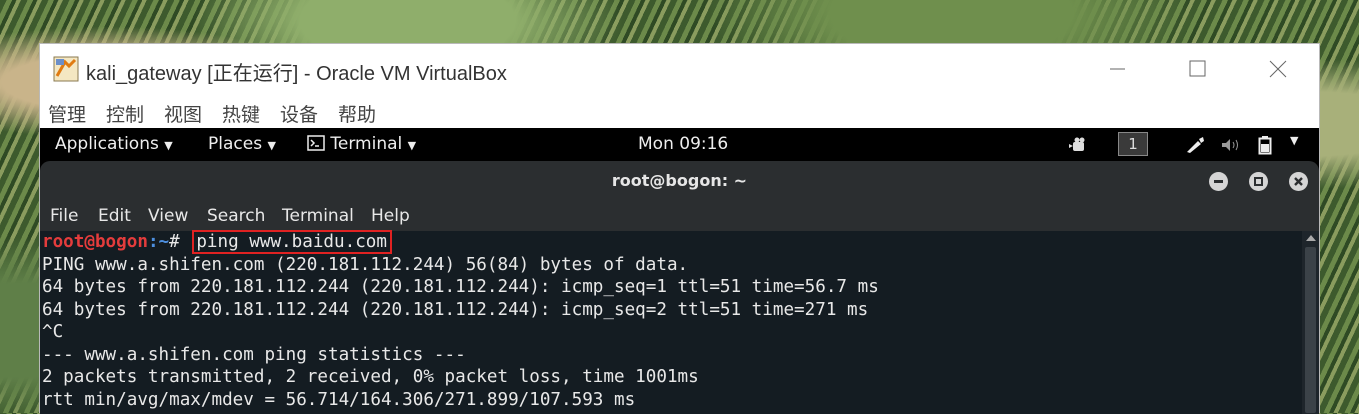 This screenshot has width=1359, height=414. I want to click on clock: Mon 09:16, so click(683, 144).